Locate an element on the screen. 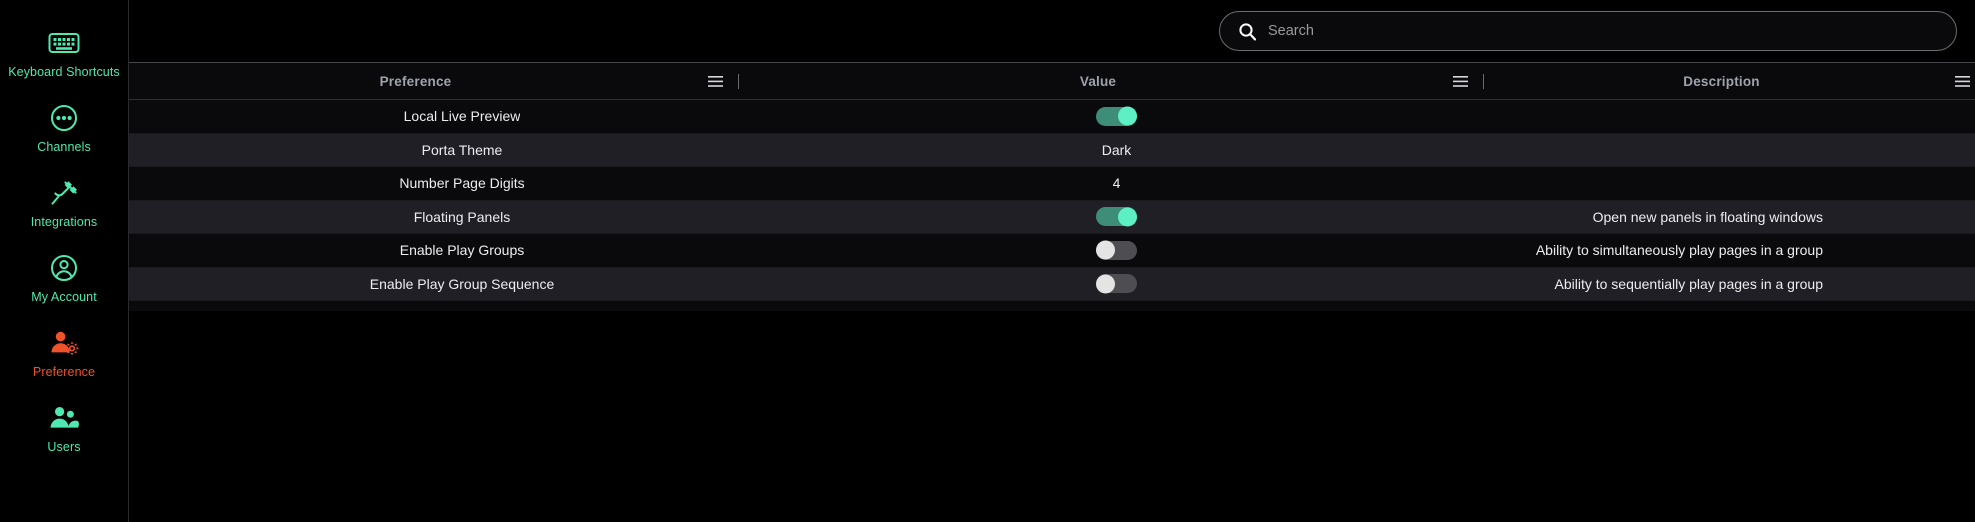 The height and width of the screenshot is (522, 1975). sidebar-item-users: Users is located at coordinates (64, 427).